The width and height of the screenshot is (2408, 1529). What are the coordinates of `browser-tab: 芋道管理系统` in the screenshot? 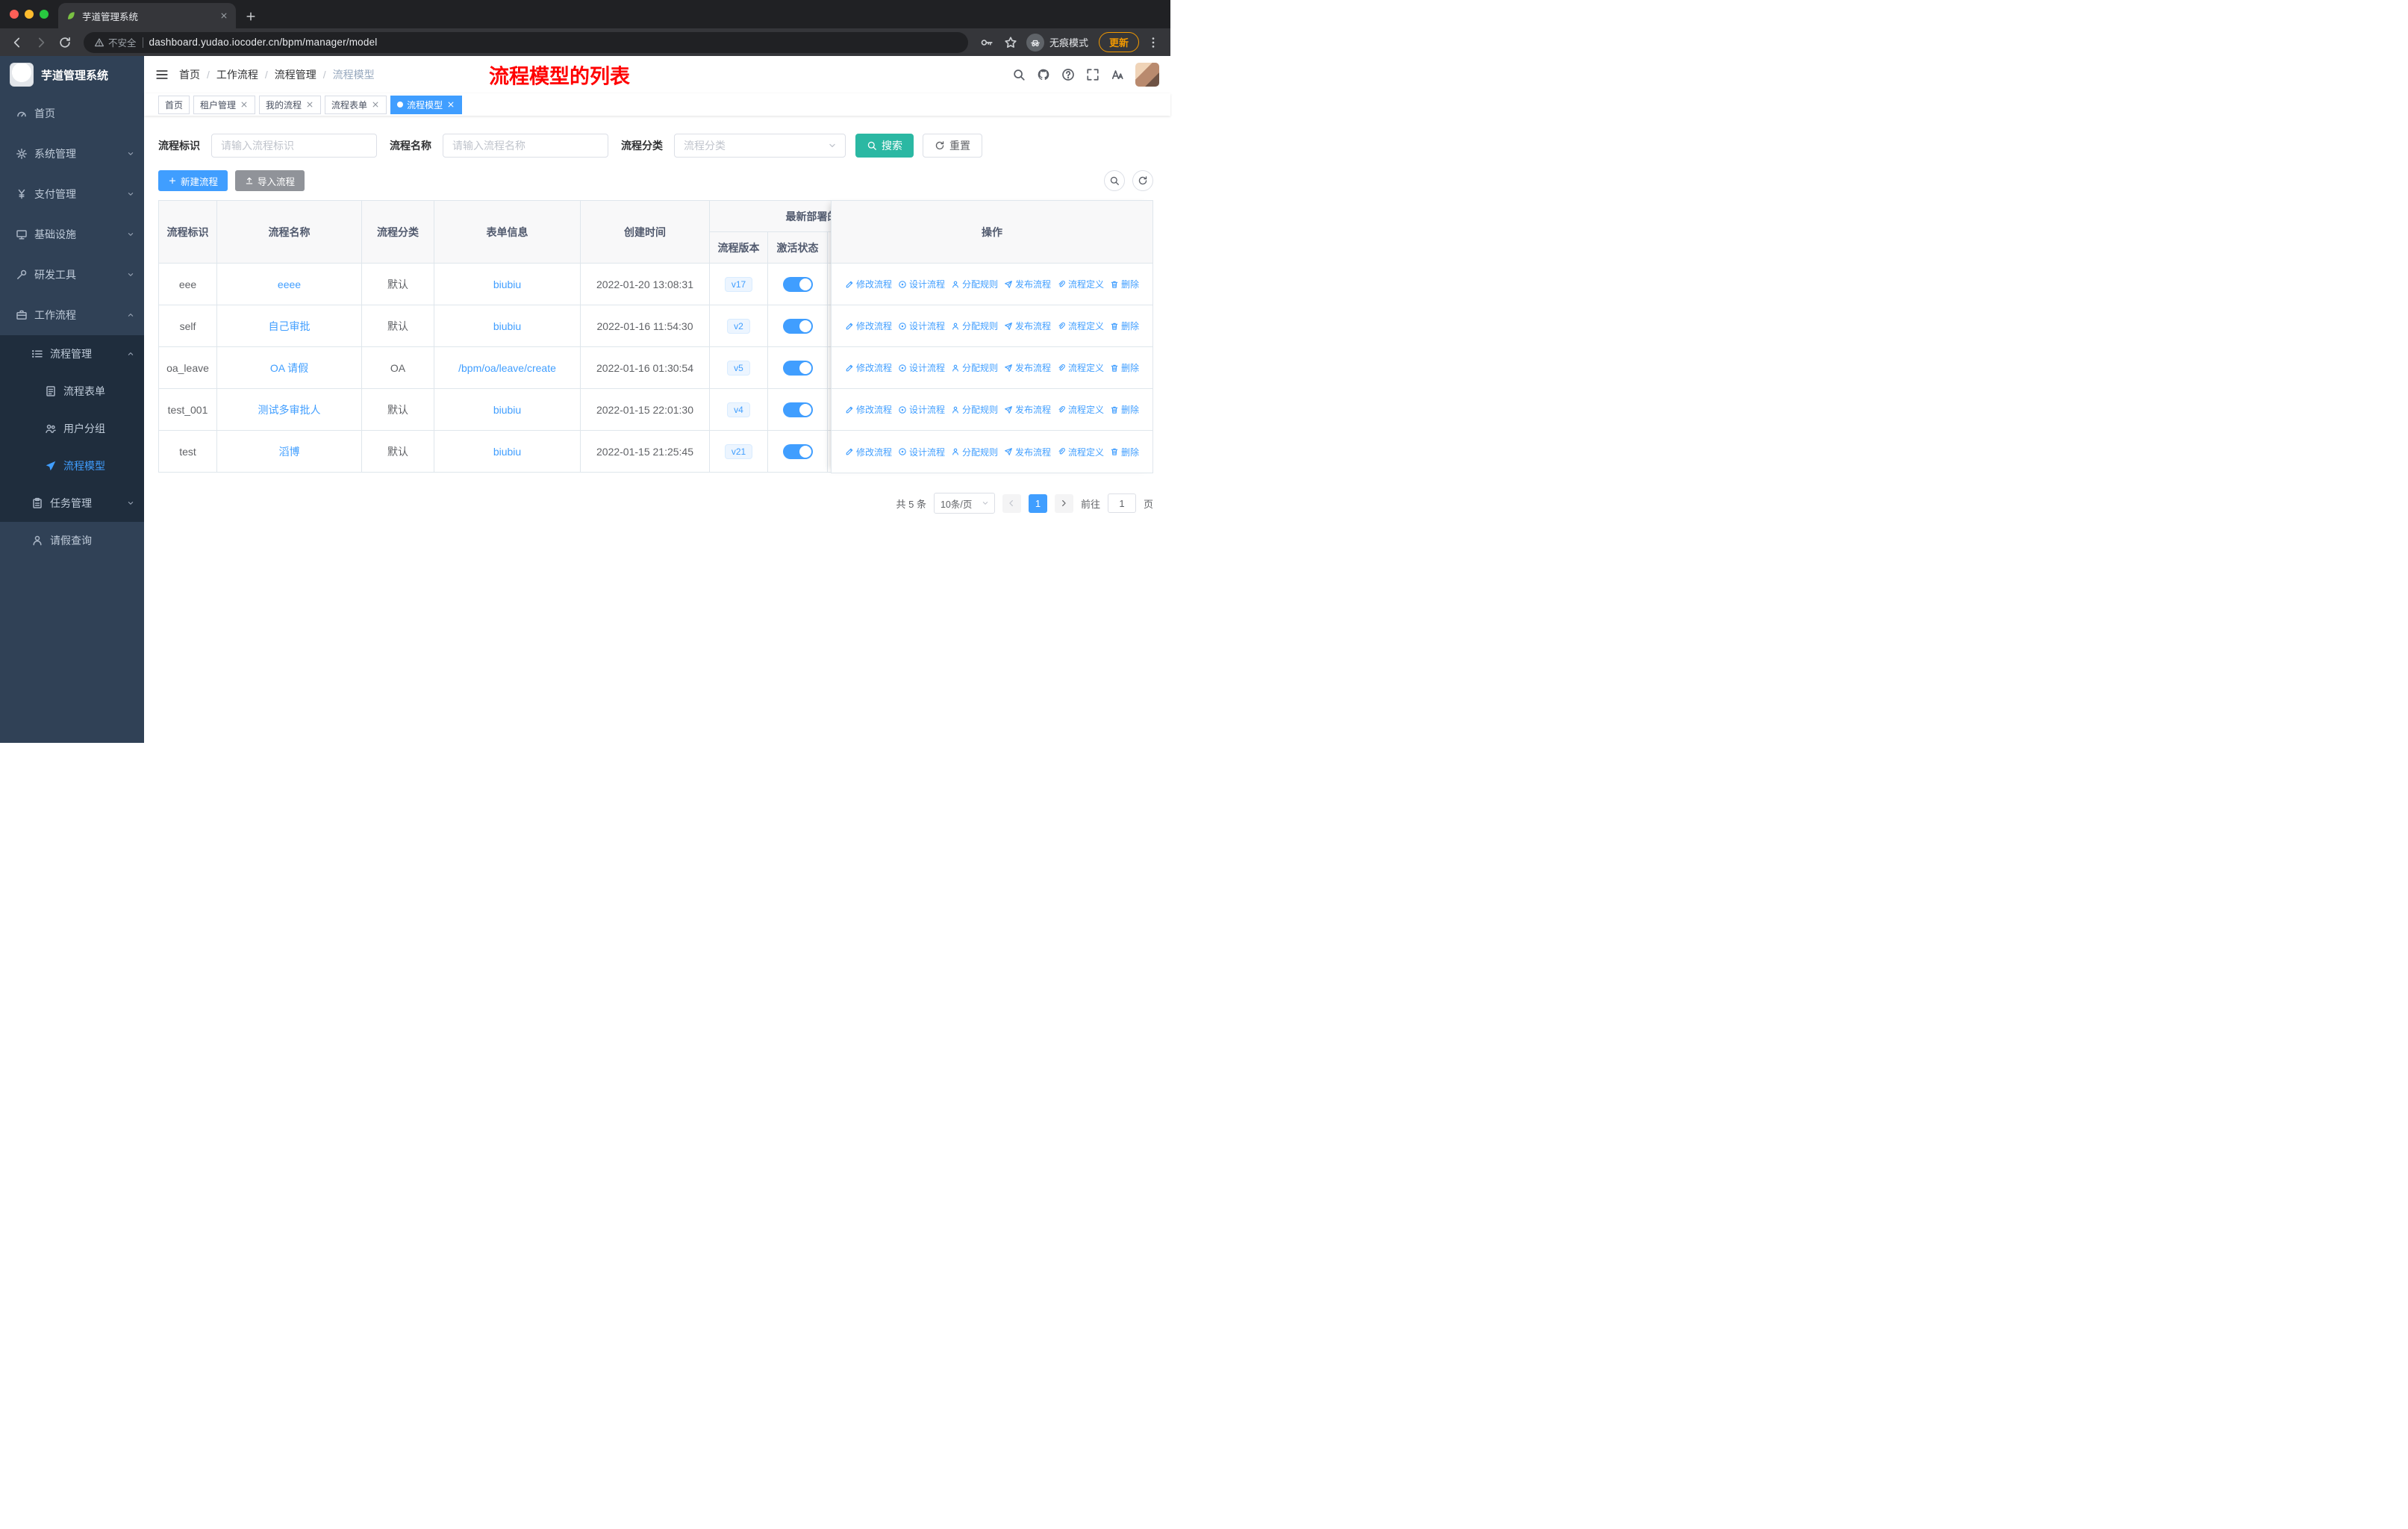 It's located at (147, 16).